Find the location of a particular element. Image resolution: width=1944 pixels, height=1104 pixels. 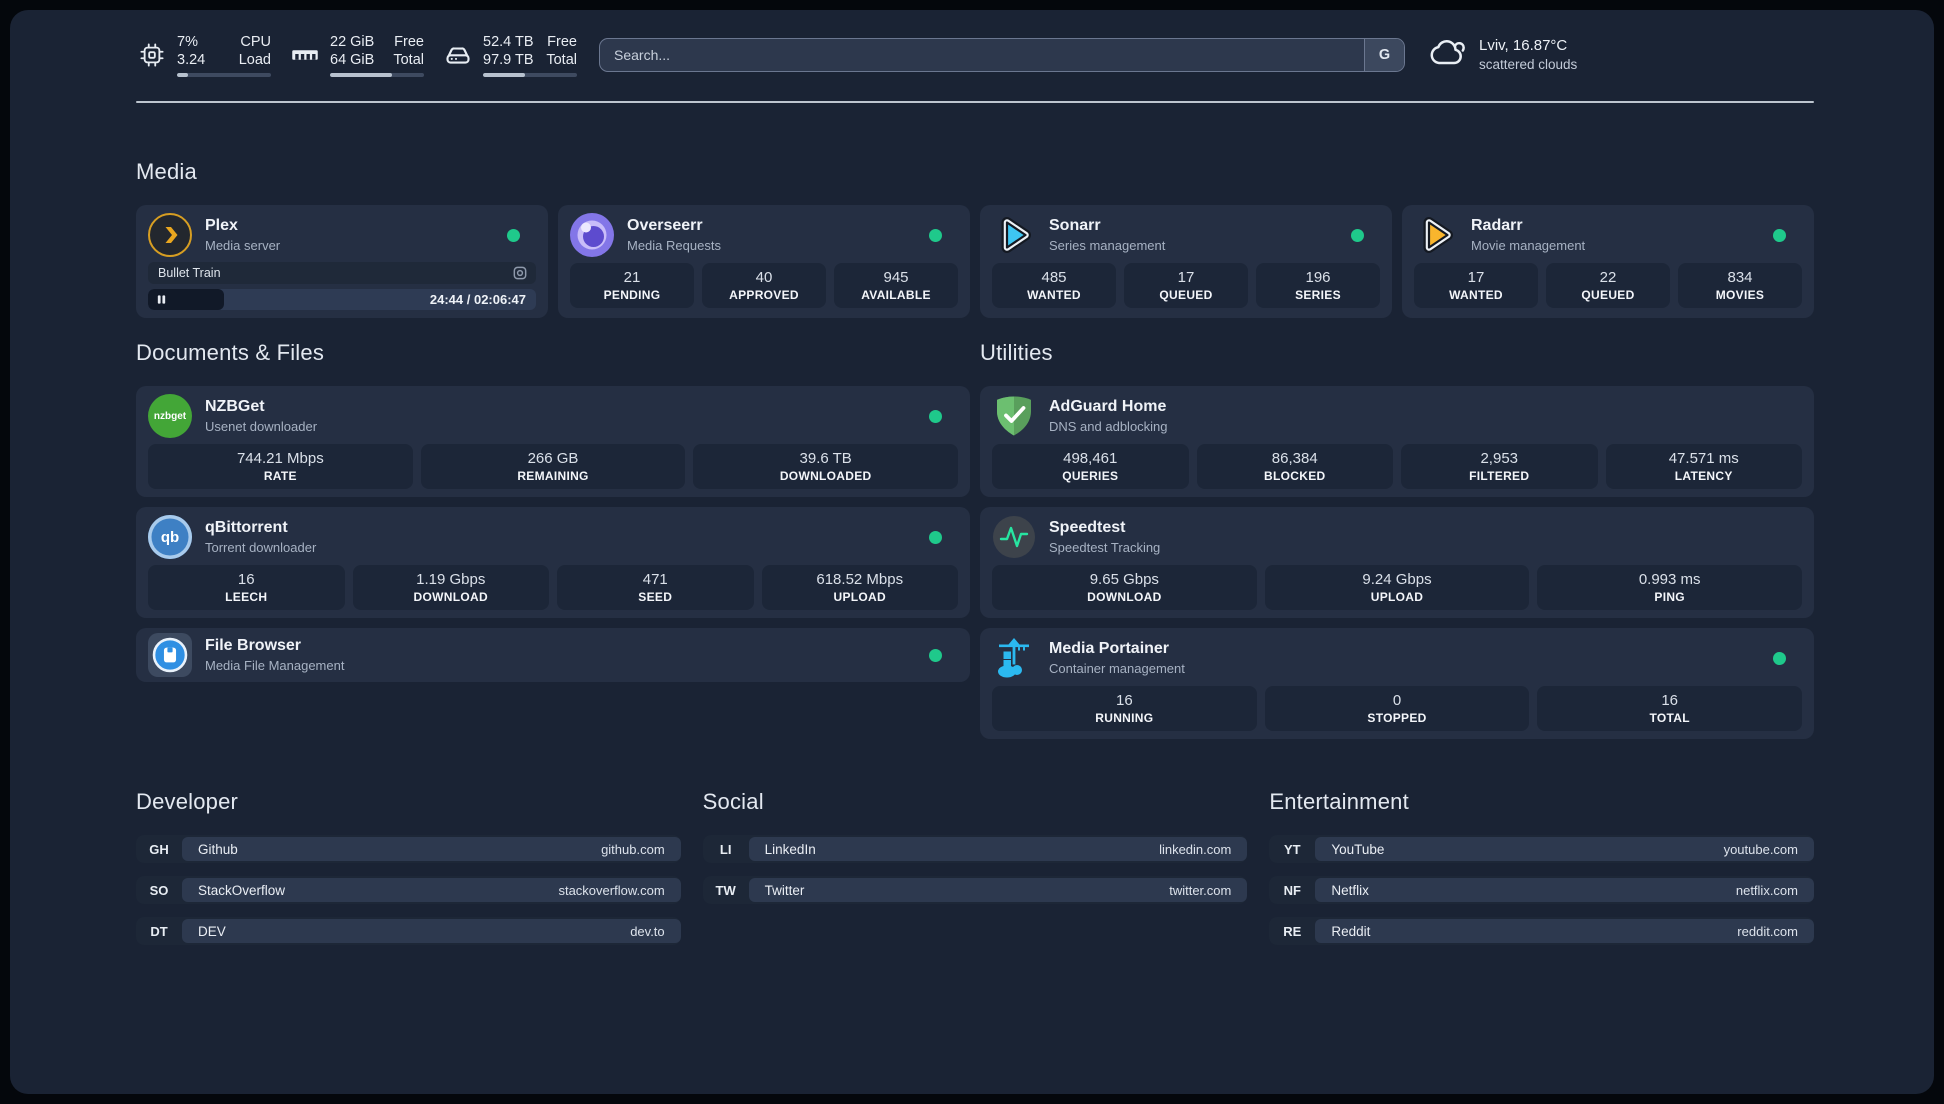

bookmark-dev: DT DEV dev.to is located at coordinates (408, 931).